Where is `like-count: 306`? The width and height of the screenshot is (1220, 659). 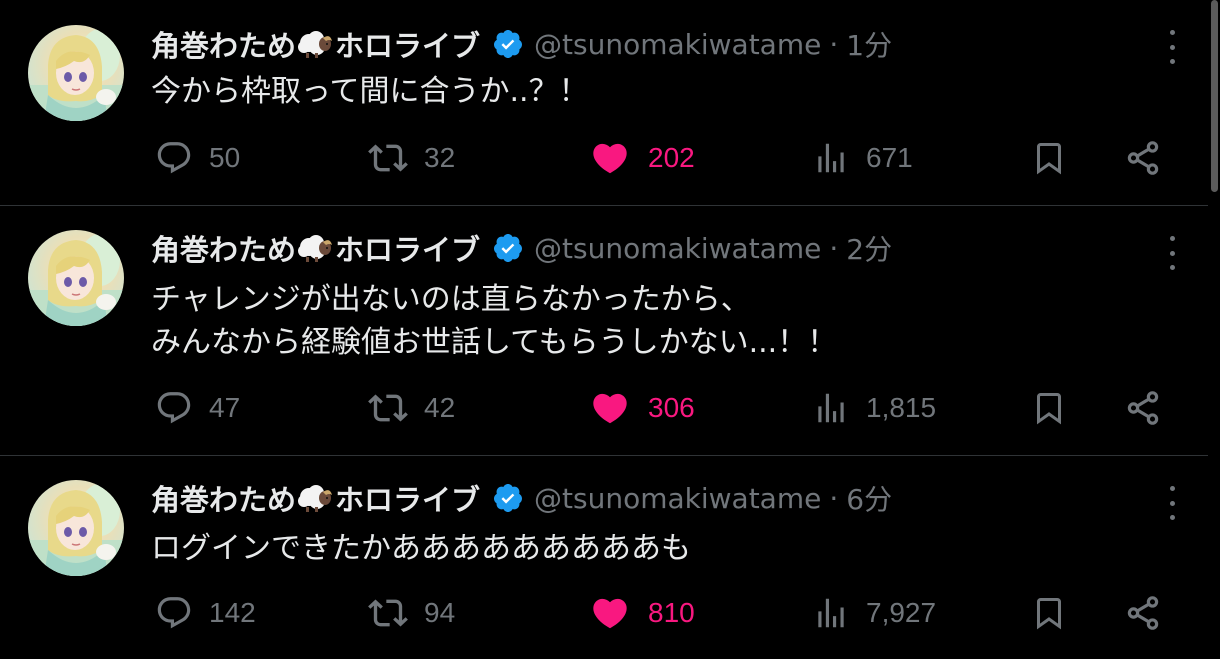 like-count: 306 is located at coordinates (671, 407).